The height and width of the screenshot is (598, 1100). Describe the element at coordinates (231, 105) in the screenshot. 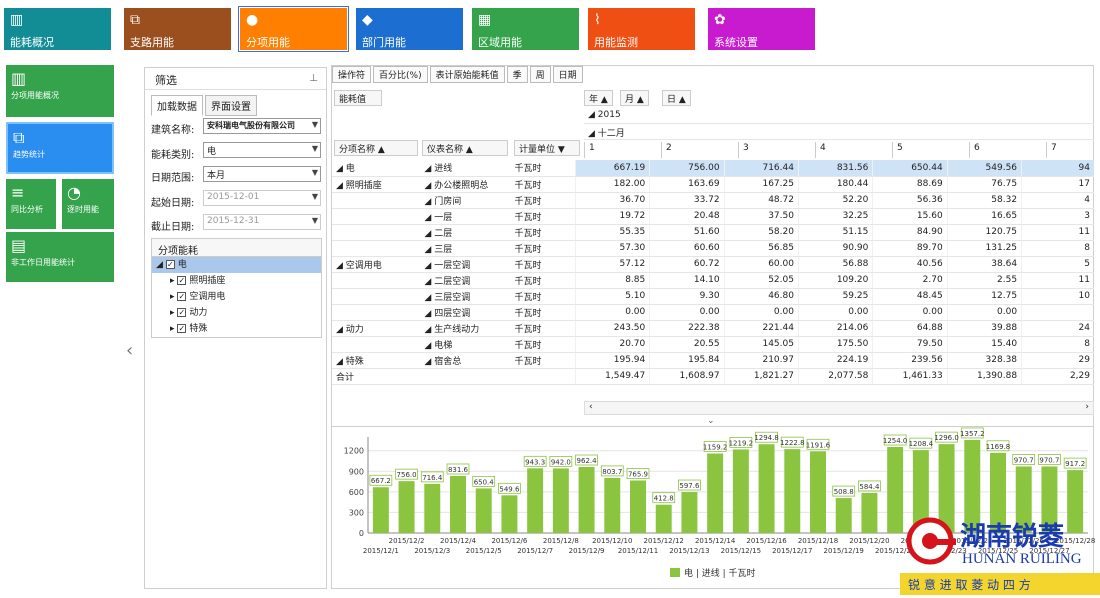

I see `tab-ui-settings: 界面设置` at that location.